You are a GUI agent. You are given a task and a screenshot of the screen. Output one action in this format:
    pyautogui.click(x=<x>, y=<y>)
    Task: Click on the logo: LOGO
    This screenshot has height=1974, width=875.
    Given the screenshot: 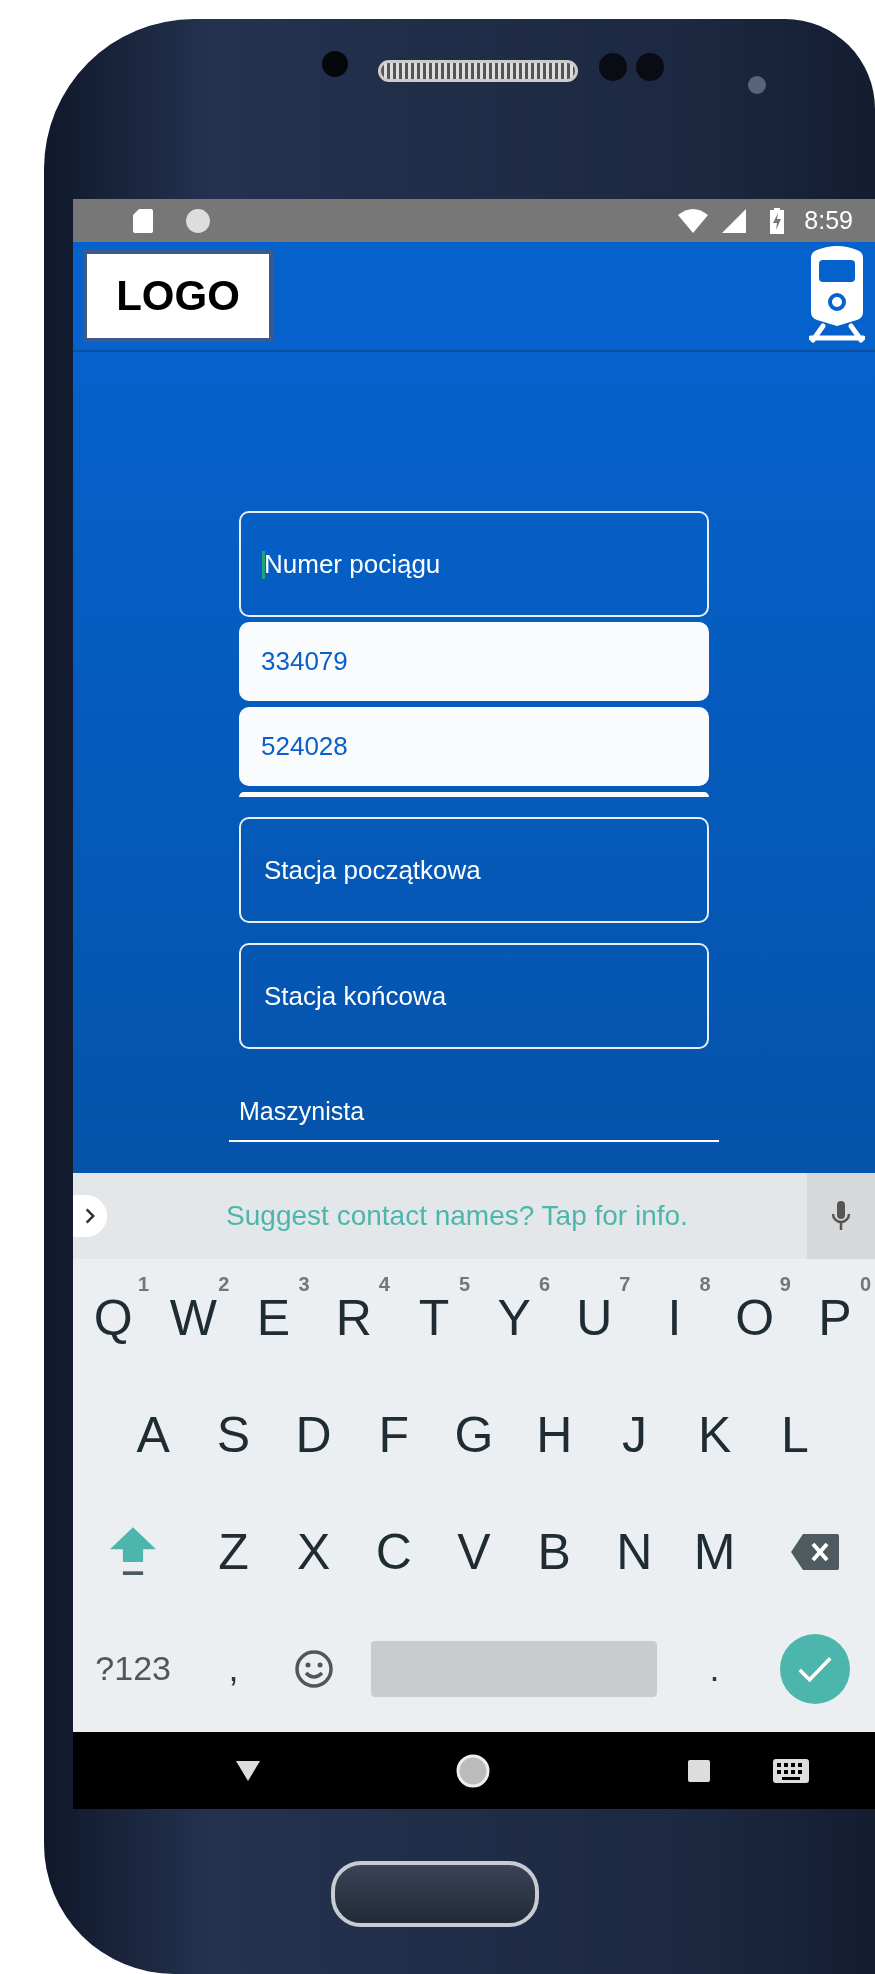 What is the action you would take?
    pyautogui.click(x=178, y=296)
    